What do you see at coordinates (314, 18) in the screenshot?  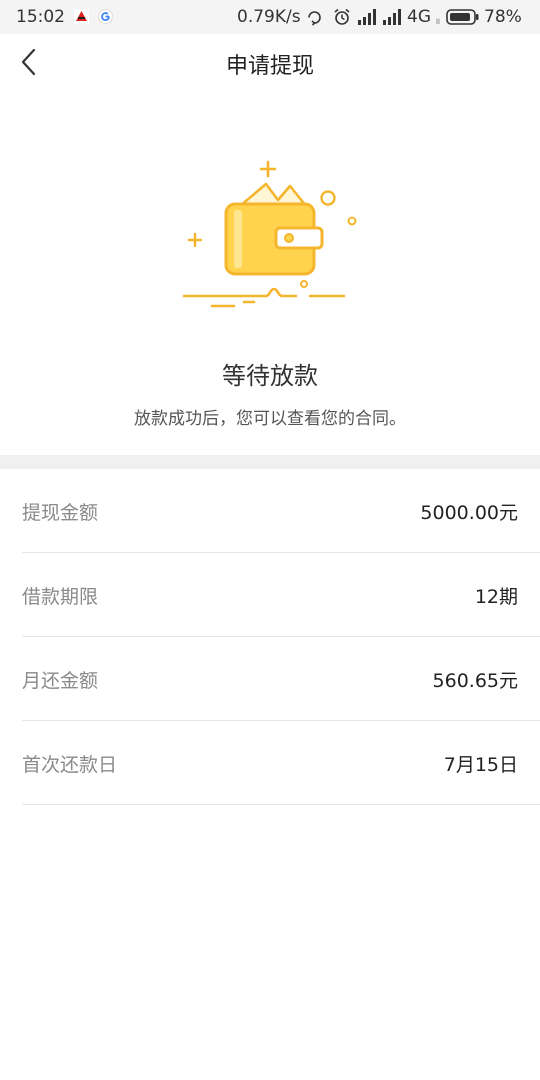 I see `sync-icon` at bounding box center [314, 18].